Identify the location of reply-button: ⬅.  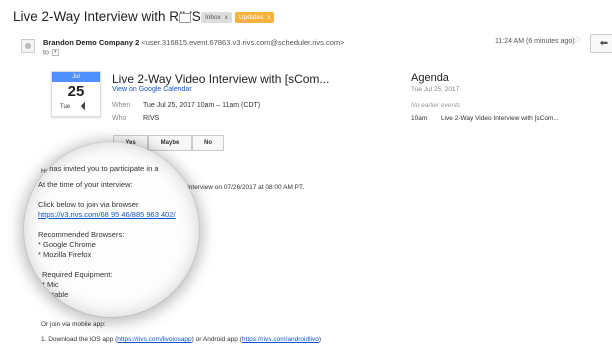
(601, 43).